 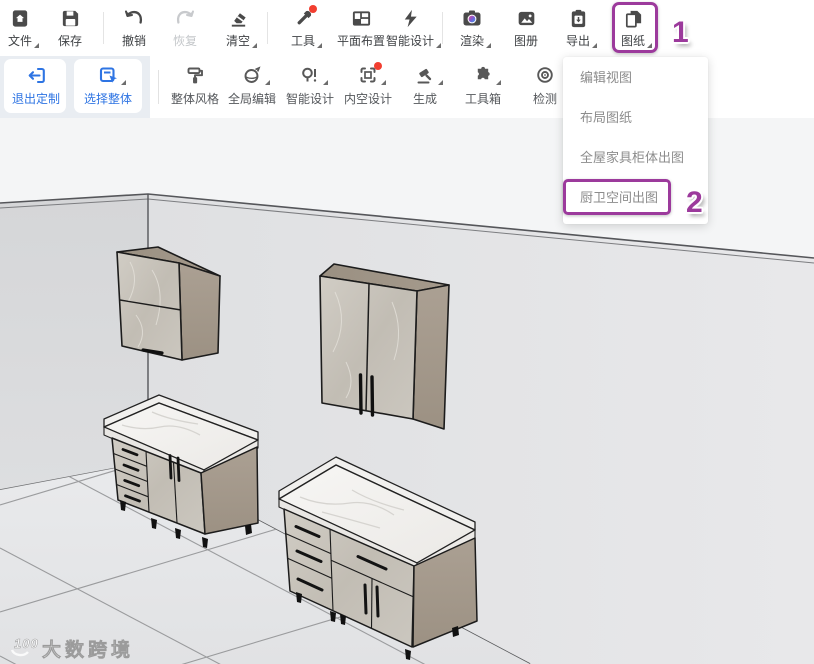 I want to click on interior-space-icon, so click(x=371, y=74).